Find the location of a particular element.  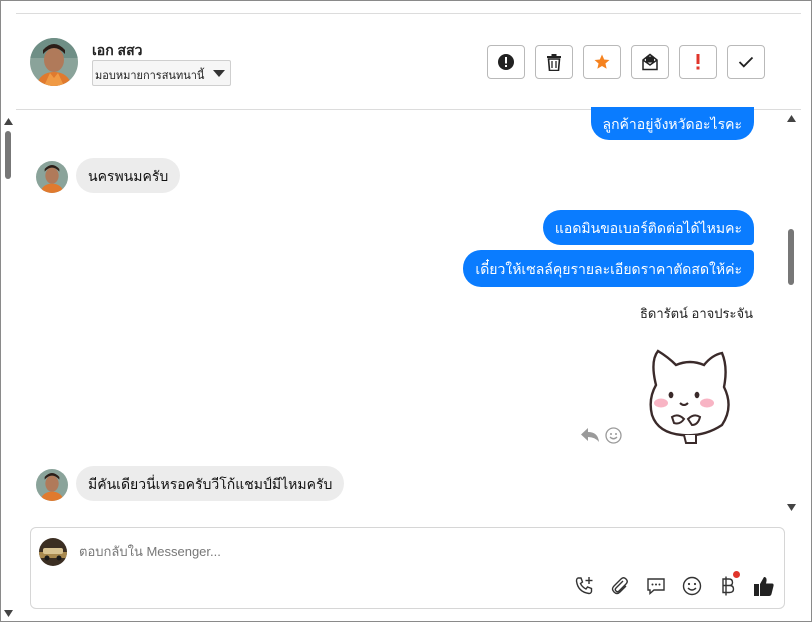

contact-name: เอก สสว is located at coordinates (117, 50).